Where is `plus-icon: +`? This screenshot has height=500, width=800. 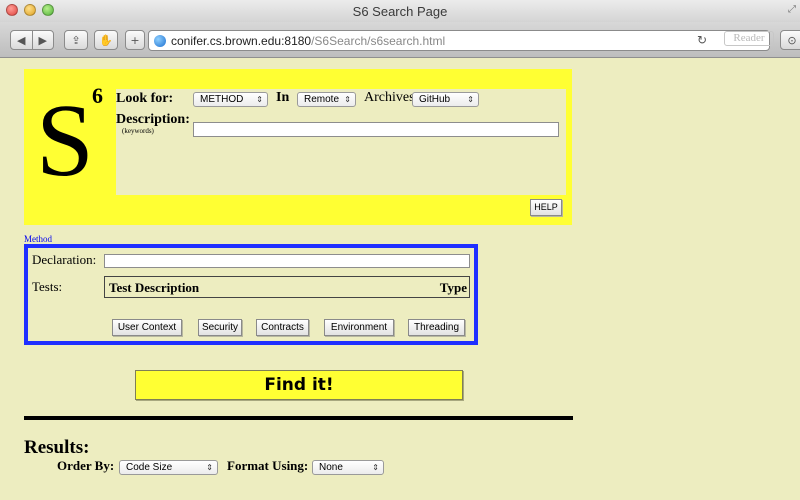
plus-icon: + is located at coordinates (135, 40).